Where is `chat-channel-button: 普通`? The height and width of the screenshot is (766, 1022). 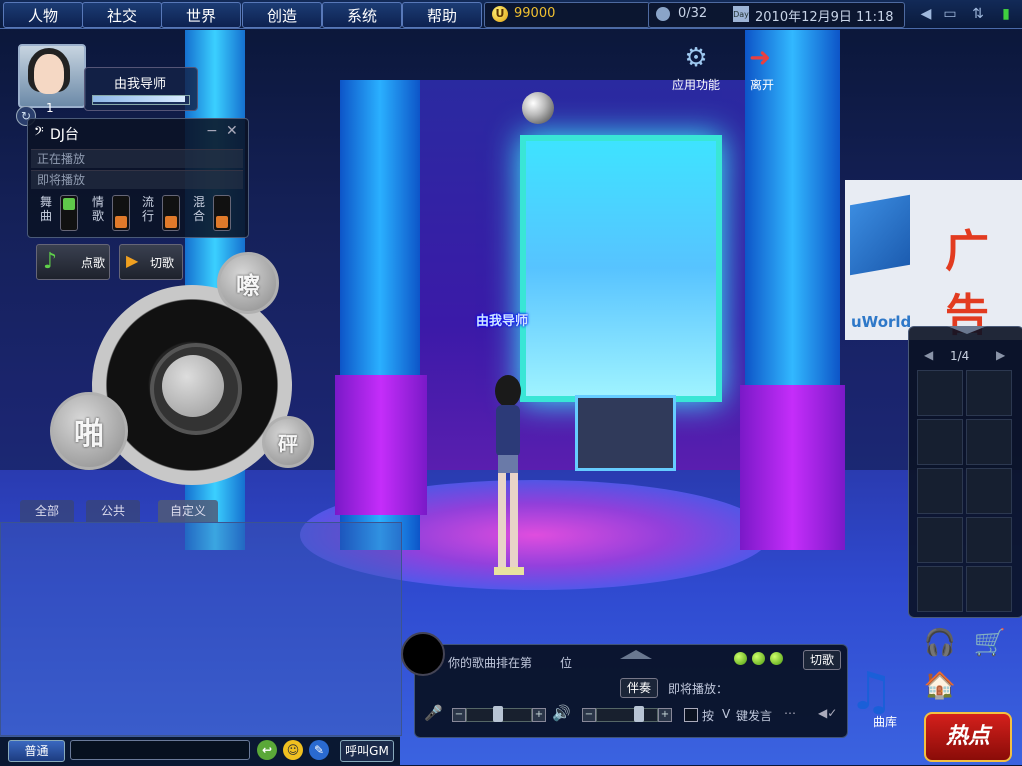 chat-channel-button: 普通 is located at coordinates (36, 751).